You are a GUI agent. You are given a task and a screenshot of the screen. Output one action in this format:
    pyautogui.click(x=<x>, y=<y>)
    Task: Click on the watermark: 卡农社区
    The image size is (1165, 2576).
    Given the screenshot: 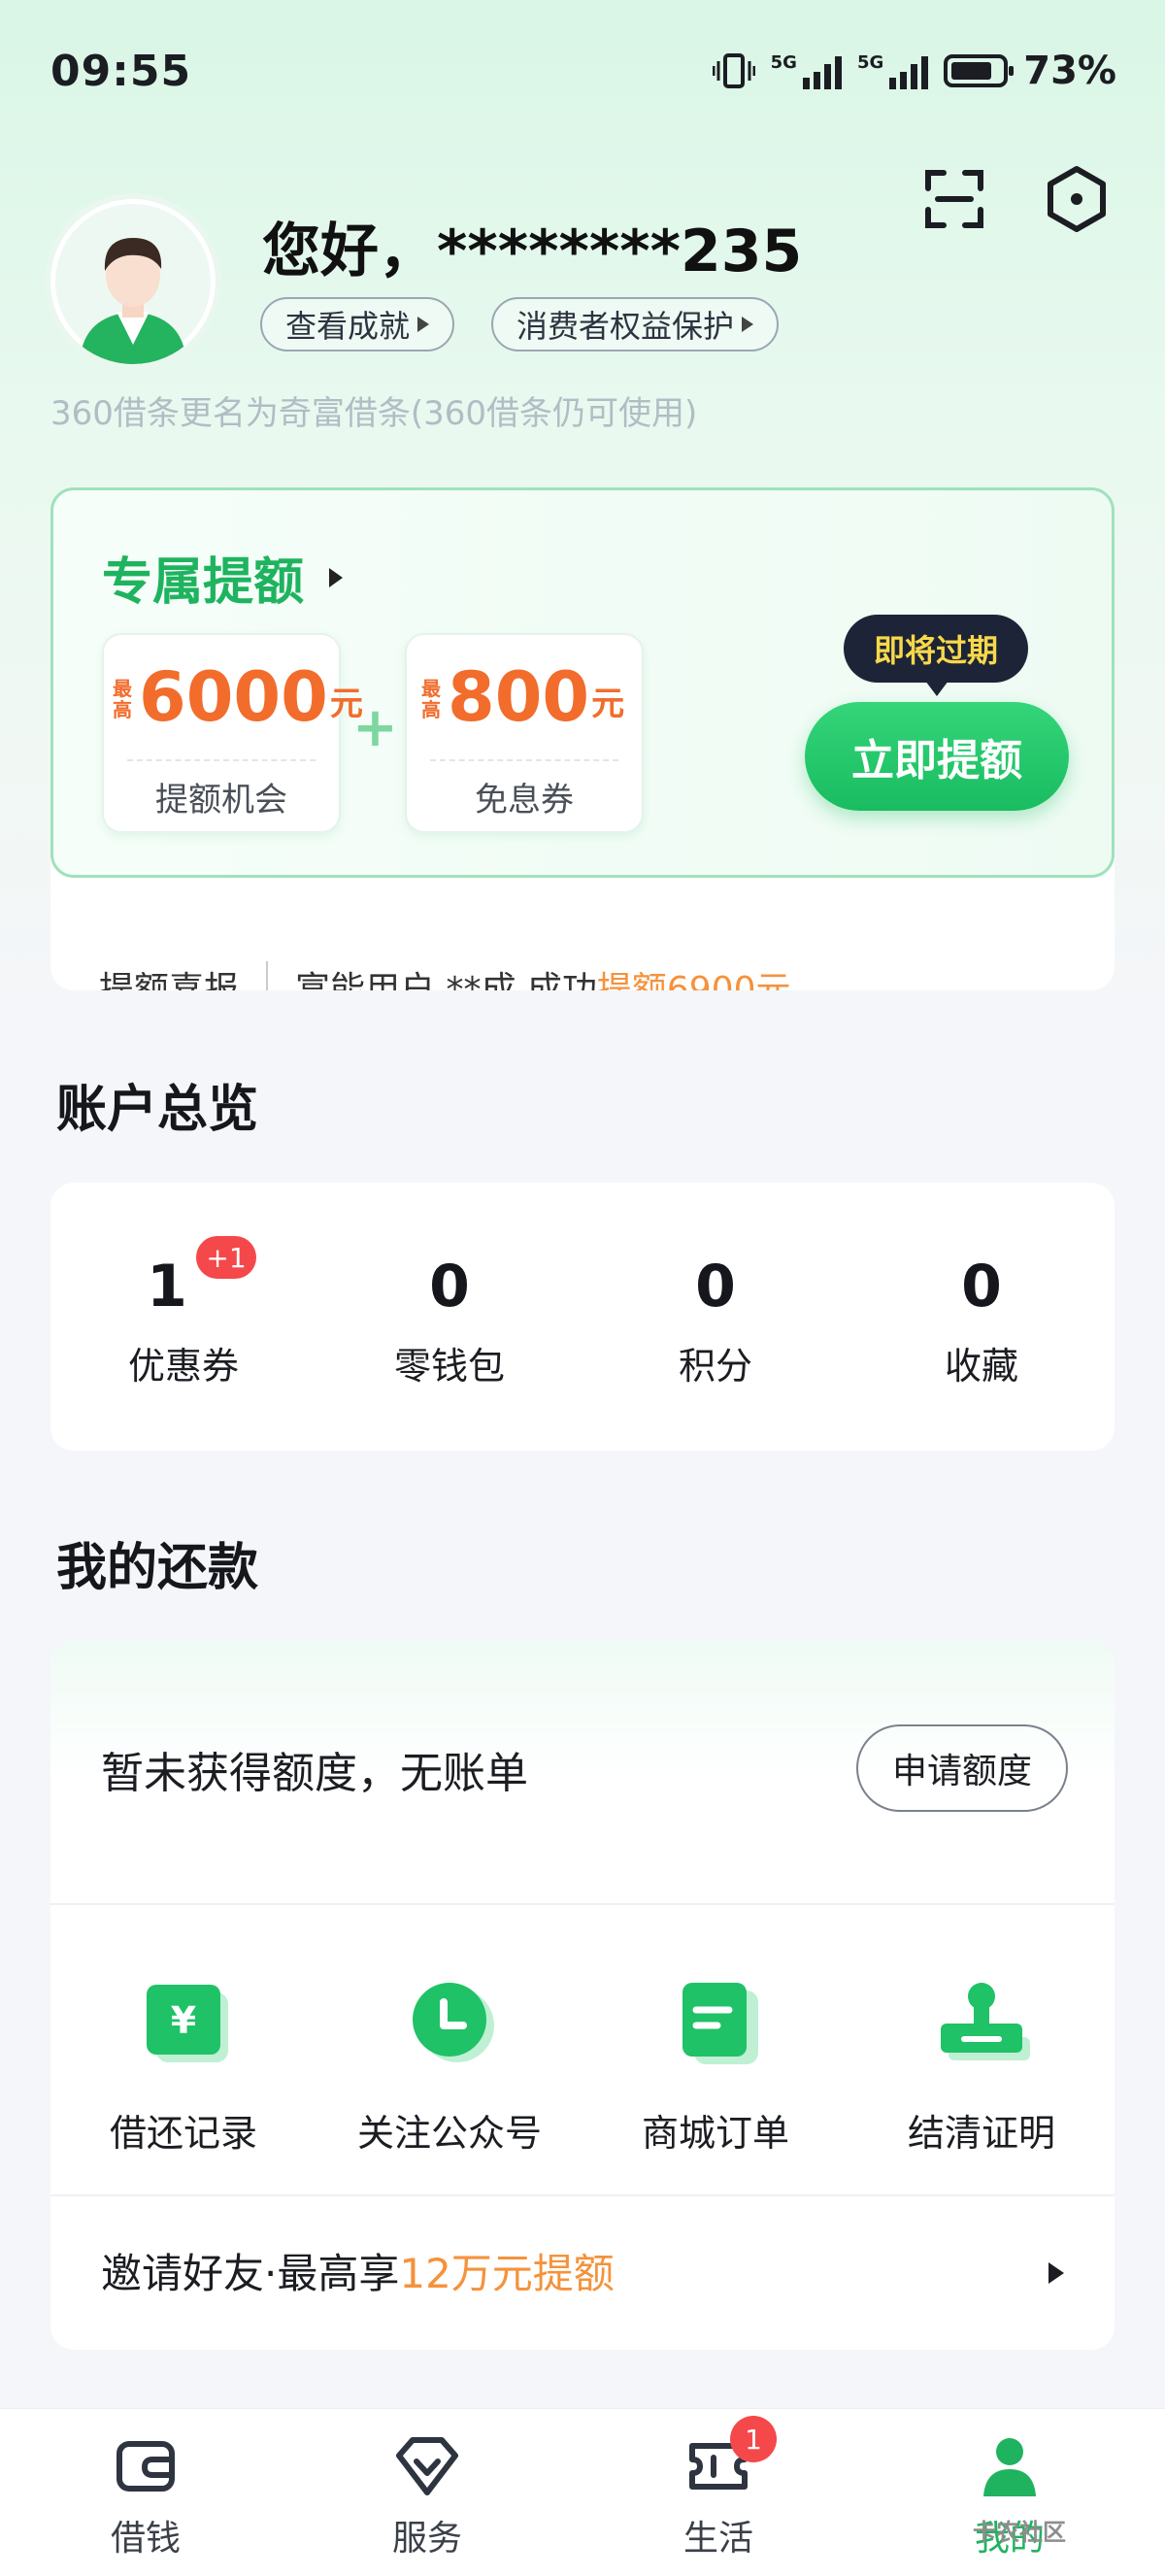 What is the action you would take?
    pyautogui.click(x=1019, y=2533)
    